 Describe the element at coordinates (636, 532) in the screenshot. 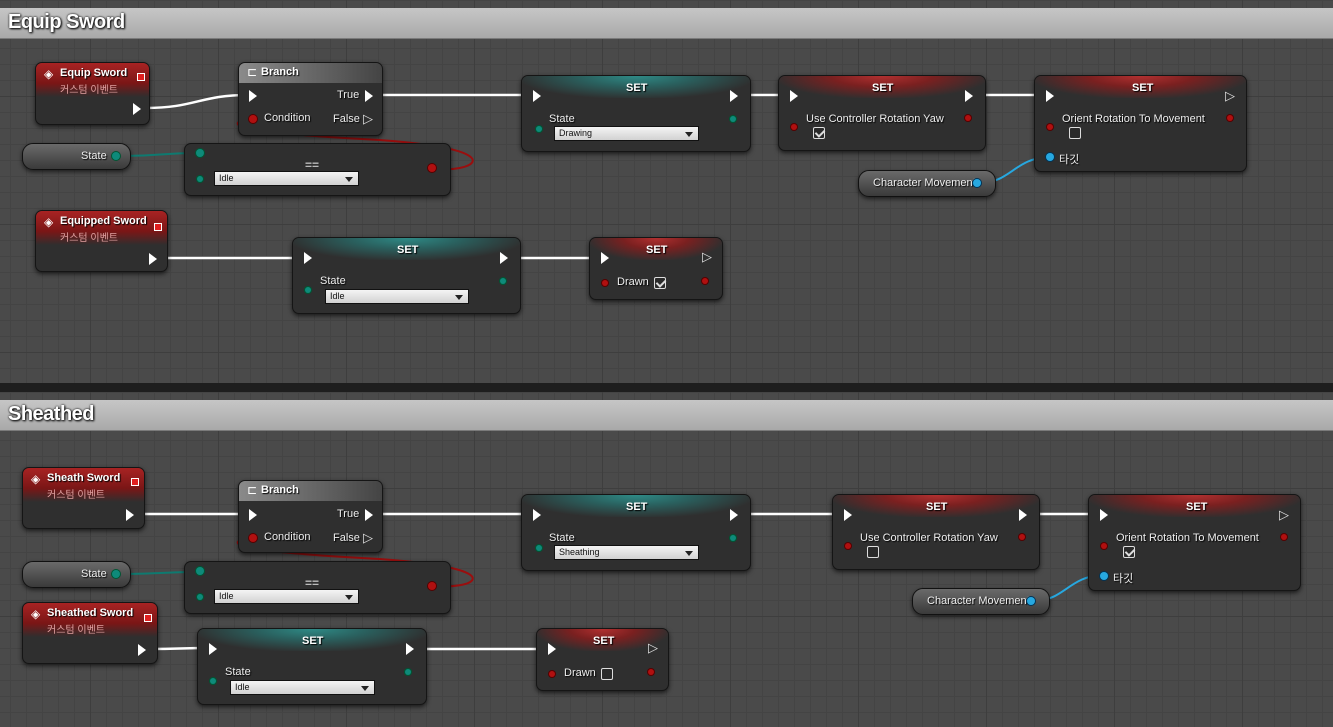

I see `set-state-node: SET State Sheathing` at that location.